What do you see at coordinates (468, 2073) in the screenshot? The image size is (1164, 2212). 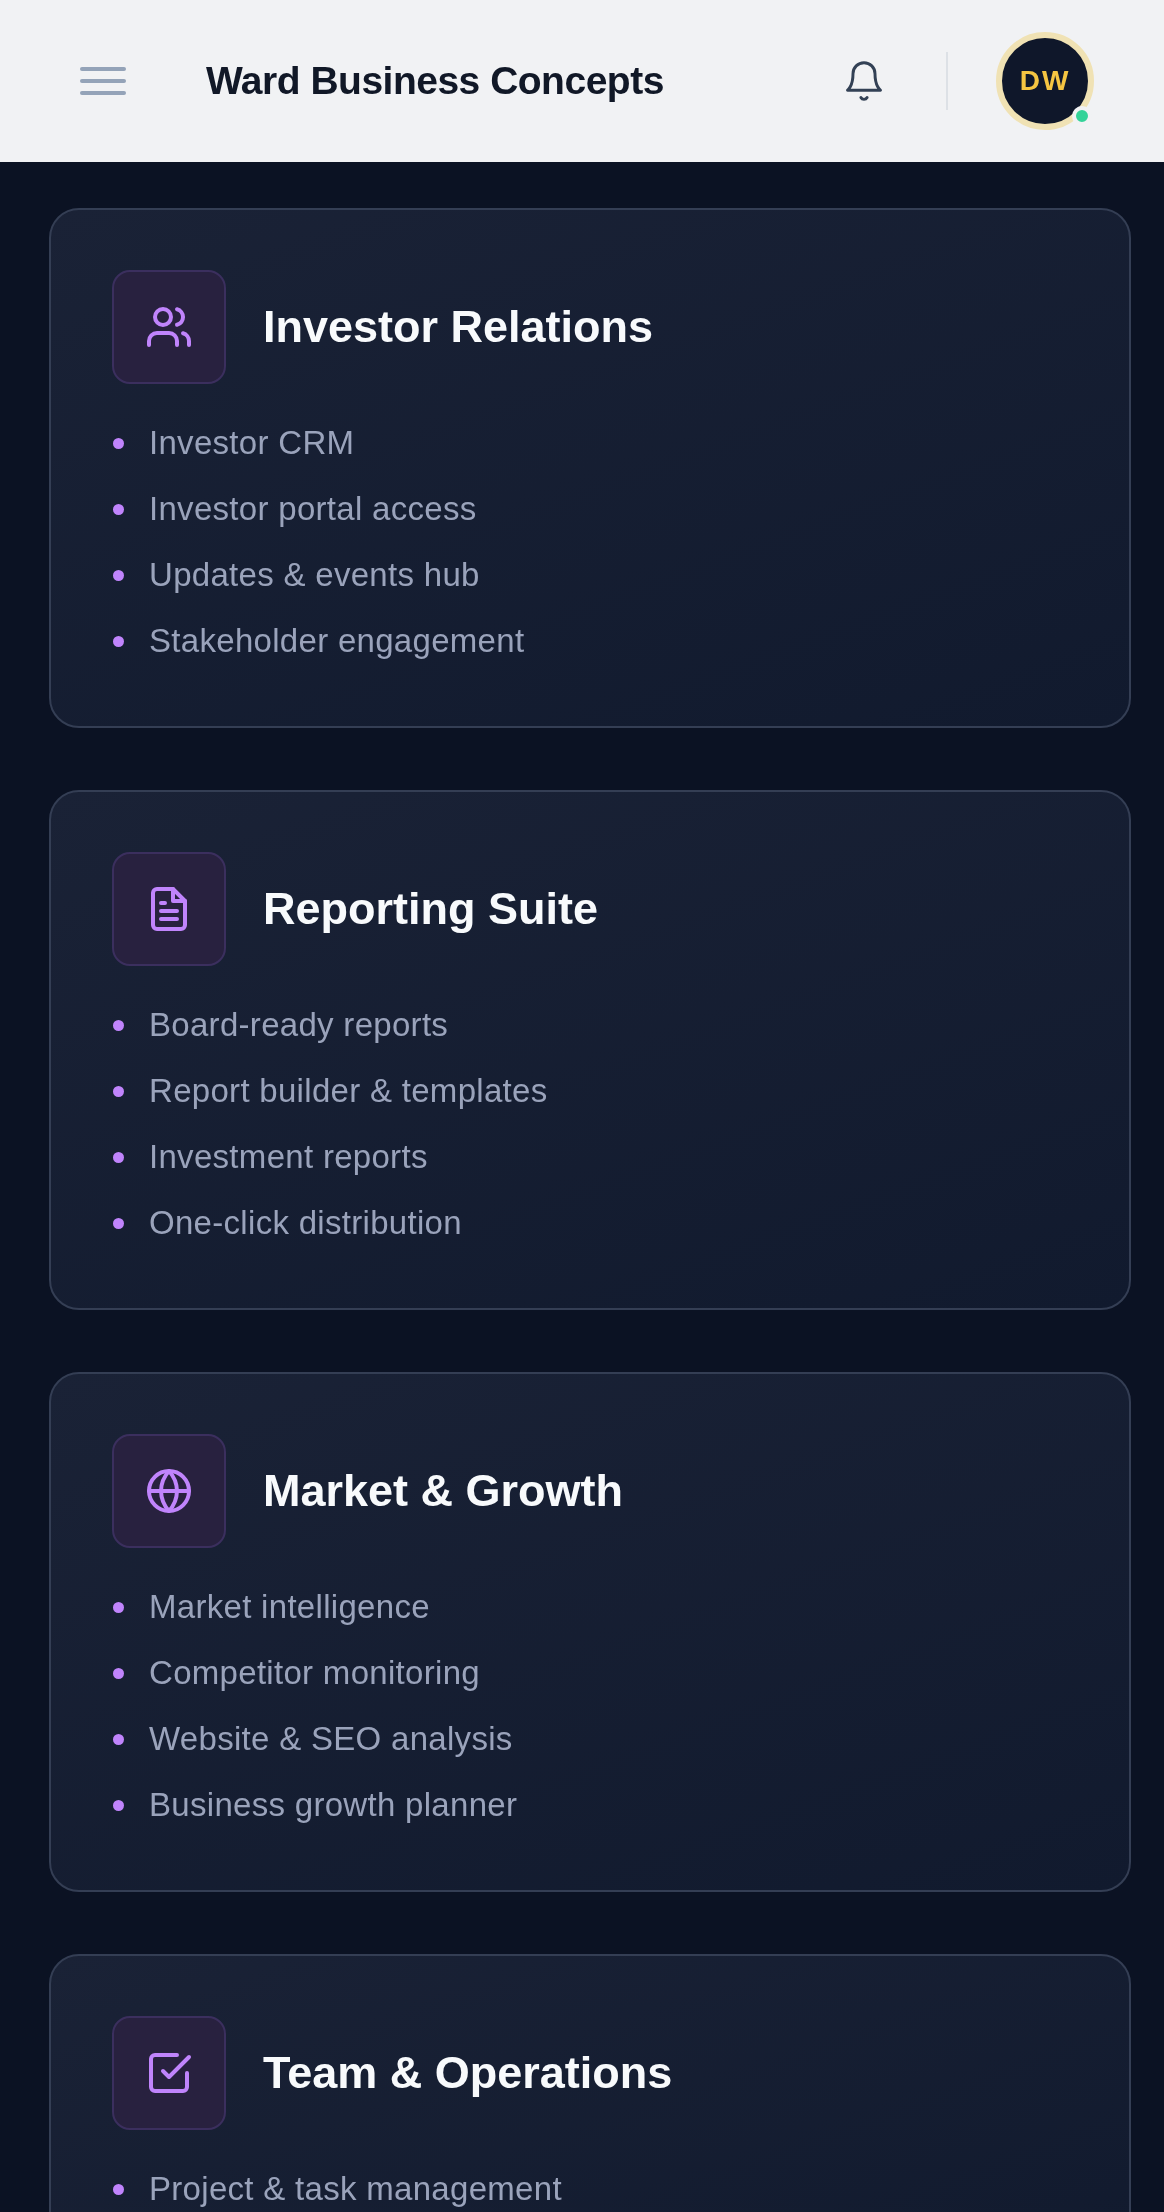 I see `card-title: Team & Operations` at bounding box center [468, 2073].